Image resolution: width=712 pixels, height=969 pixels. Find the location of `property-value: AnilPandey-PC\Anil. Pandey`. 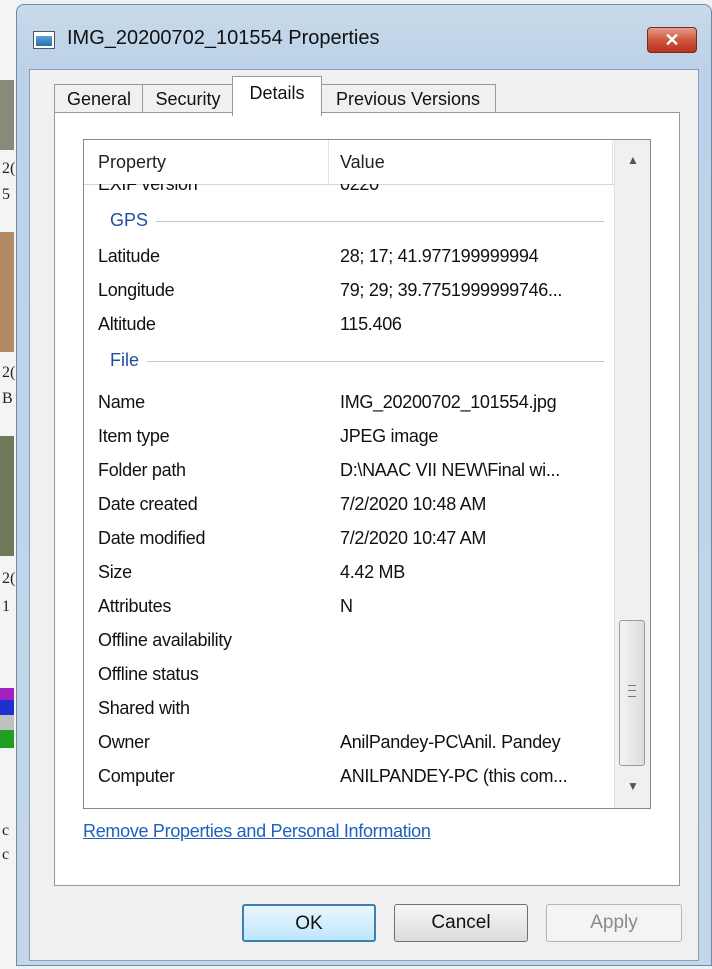

property-value: AnilPandey-PC\Anil. Pandey is located at coordinates (450, 742).